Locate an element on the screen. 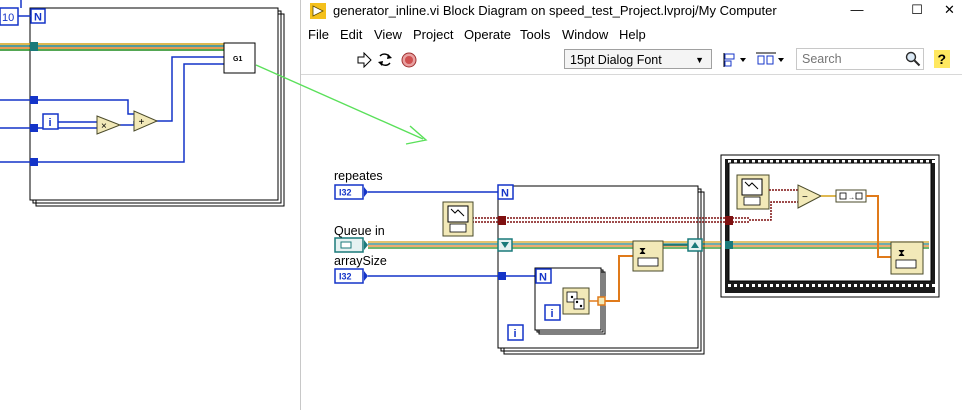 The width and height of the screenshot is (962, 410). outer-iteration-label: i is located at coordinates (515, 334).